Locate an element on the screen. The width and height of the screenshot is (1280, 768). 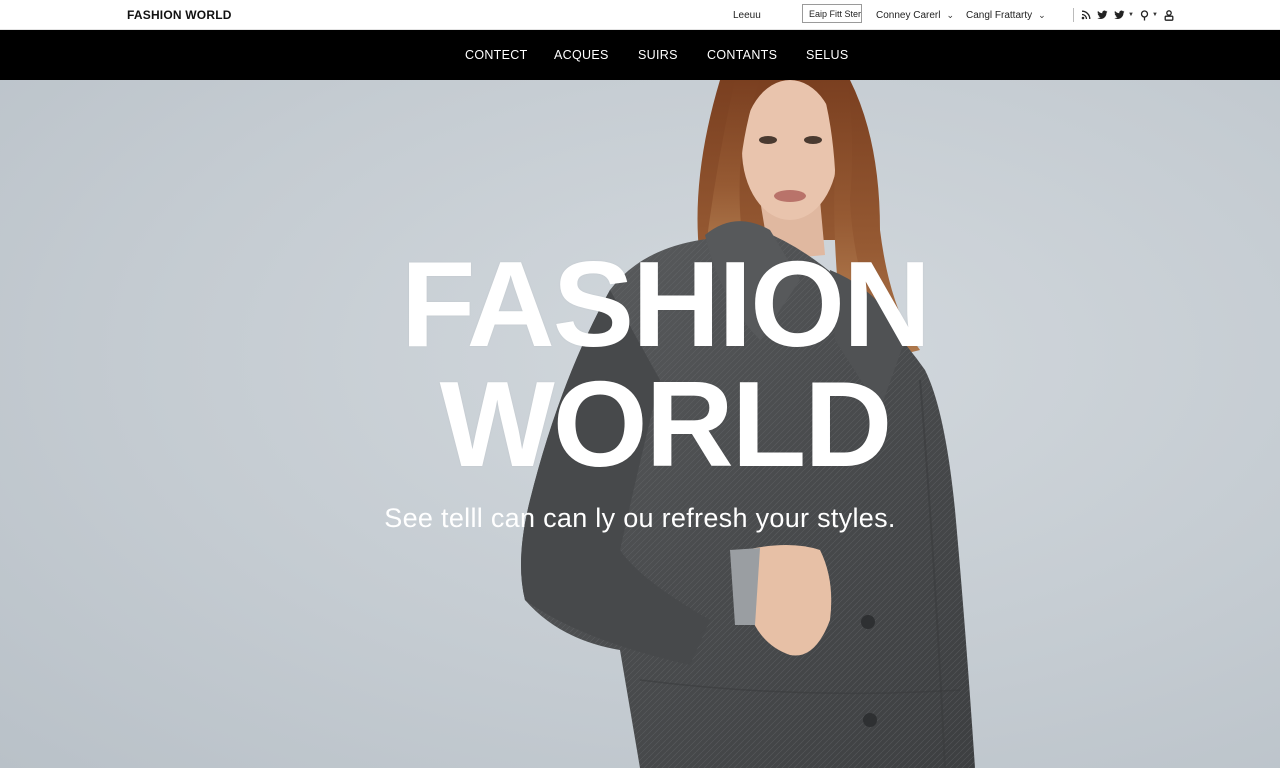
hero-title-line1: FASHION is located at coordinates (665, 304).